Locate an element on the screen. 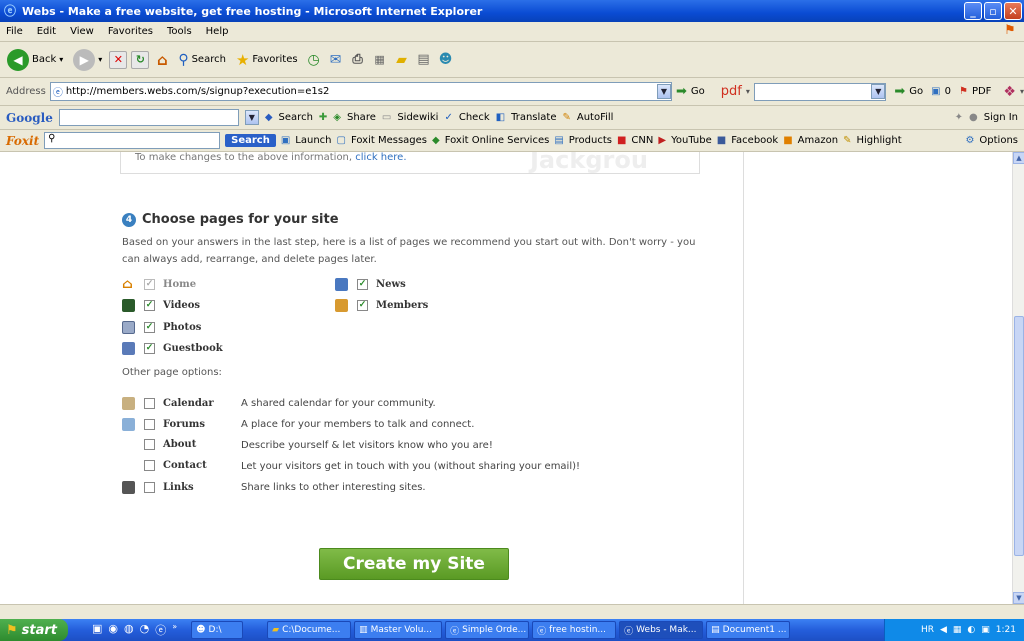  clock: 1:21 is located at coordinates (1006, 630).